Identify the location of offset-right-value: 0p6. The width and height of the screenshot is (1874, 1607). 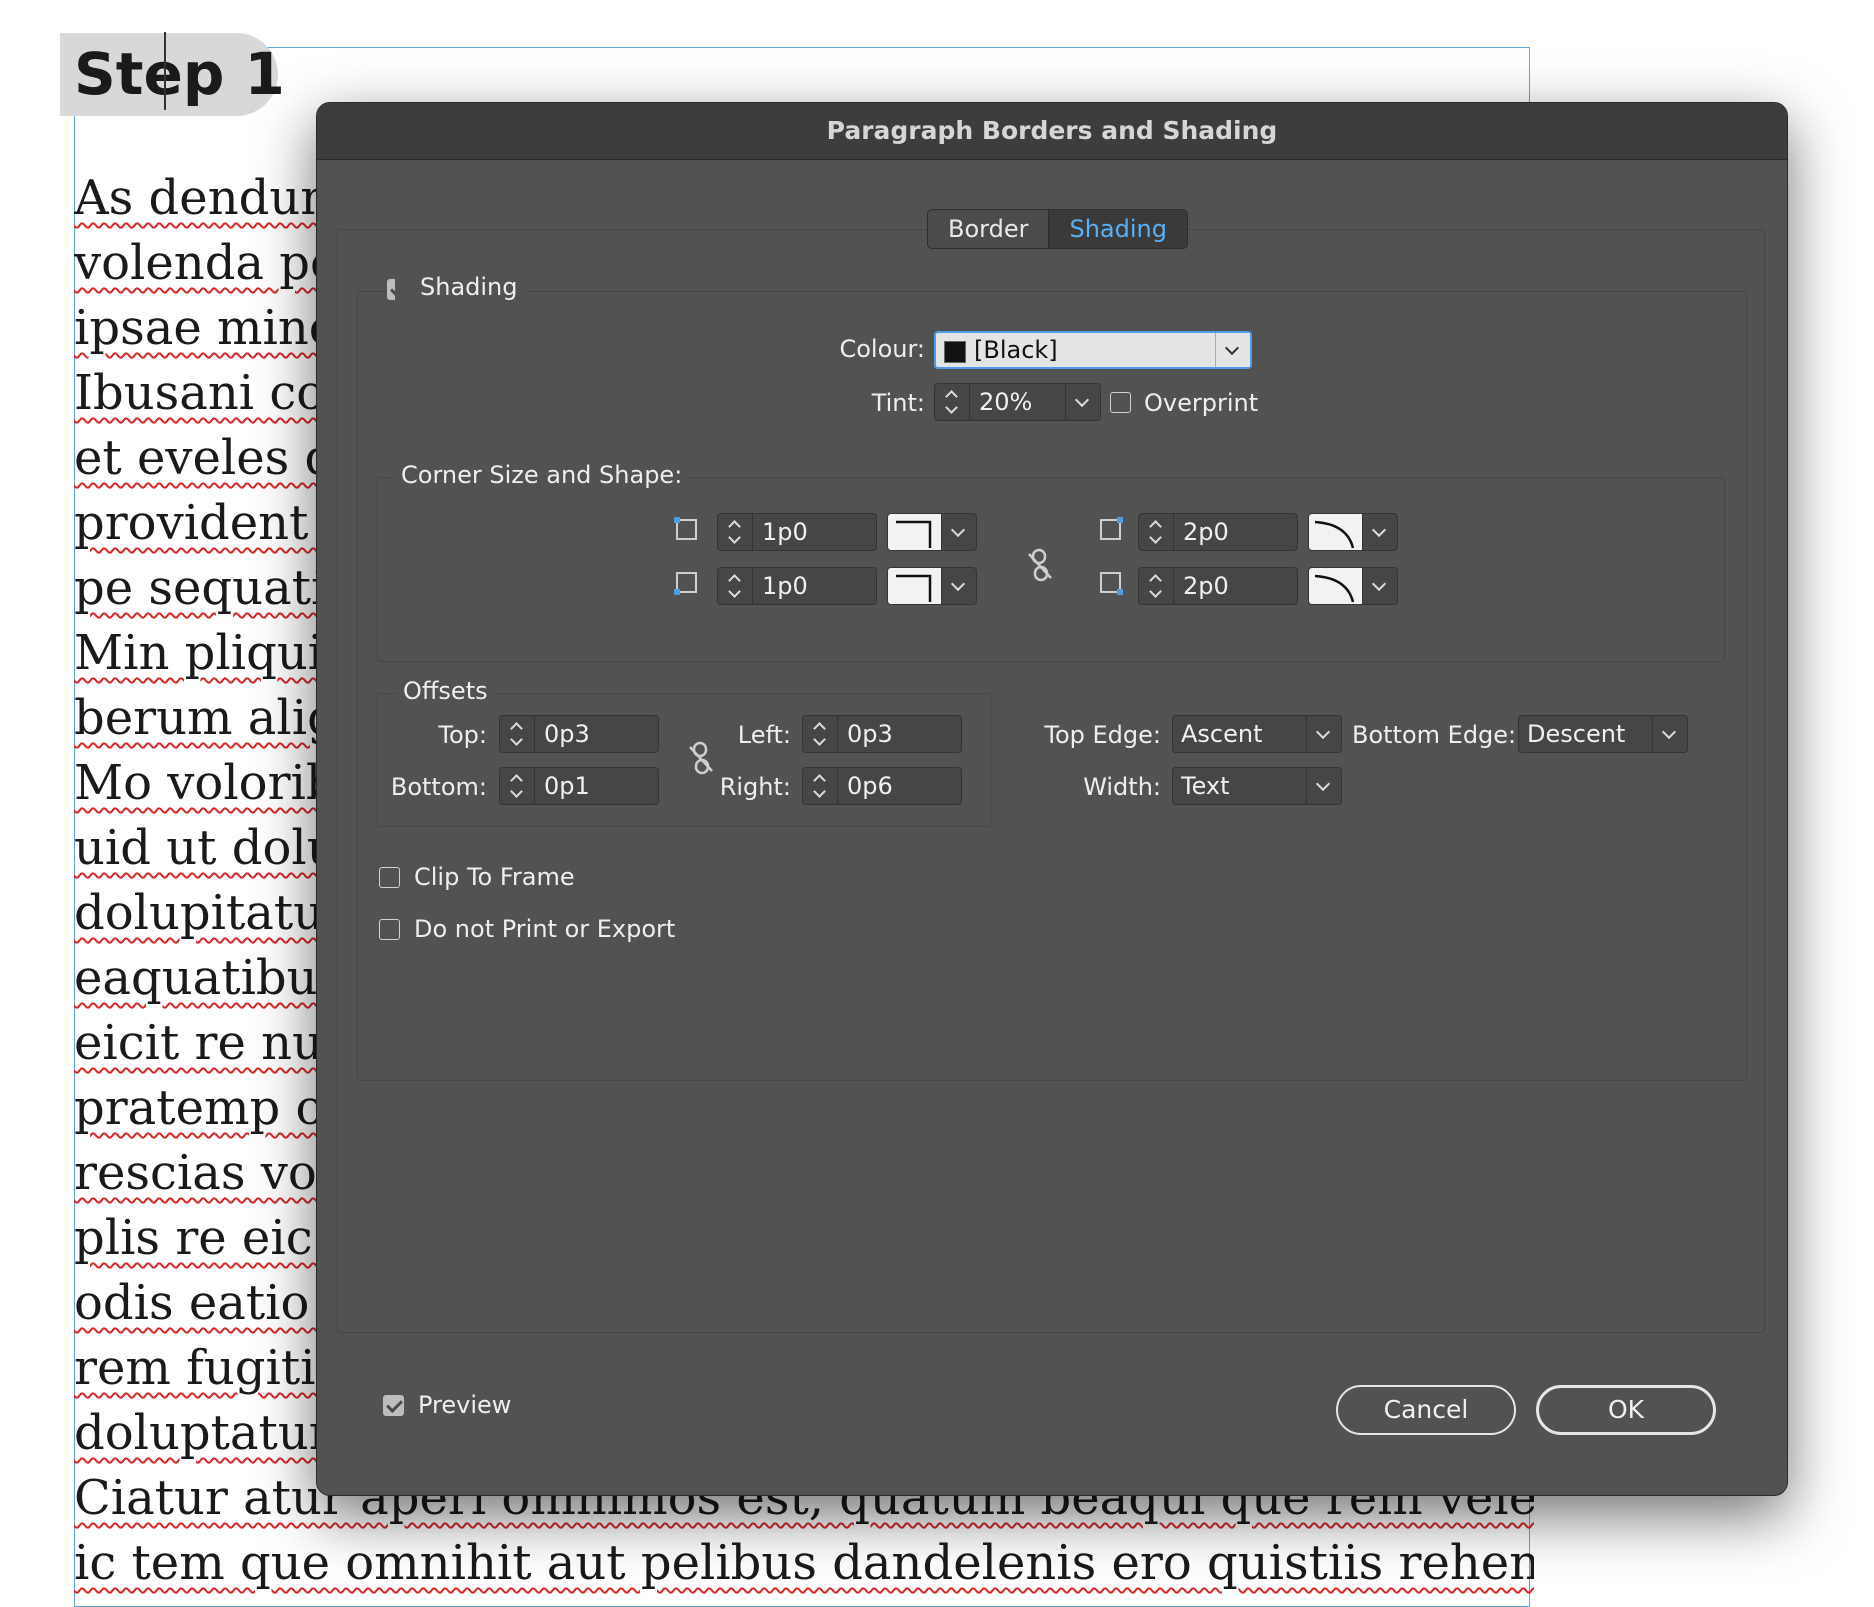
(870, 786).